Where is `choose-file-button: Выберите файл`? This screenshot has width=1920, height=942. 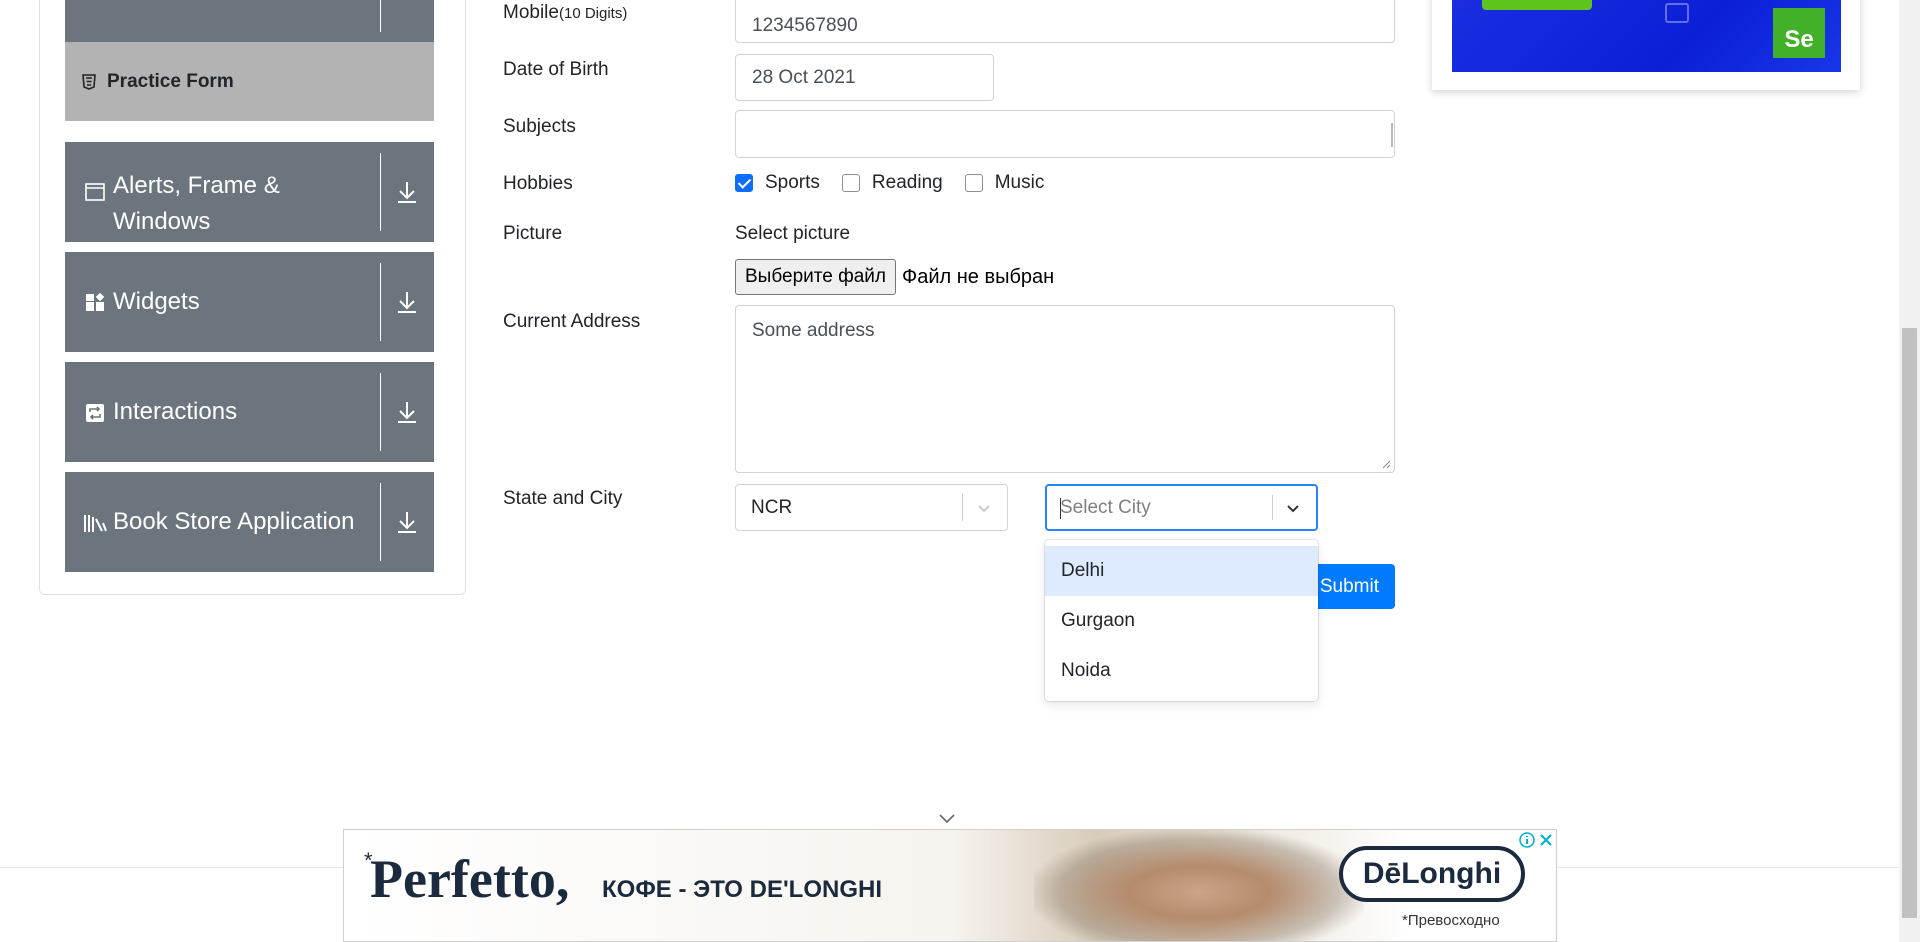
choose-file-button: Выберите файл is located at coordinates (815, 277).